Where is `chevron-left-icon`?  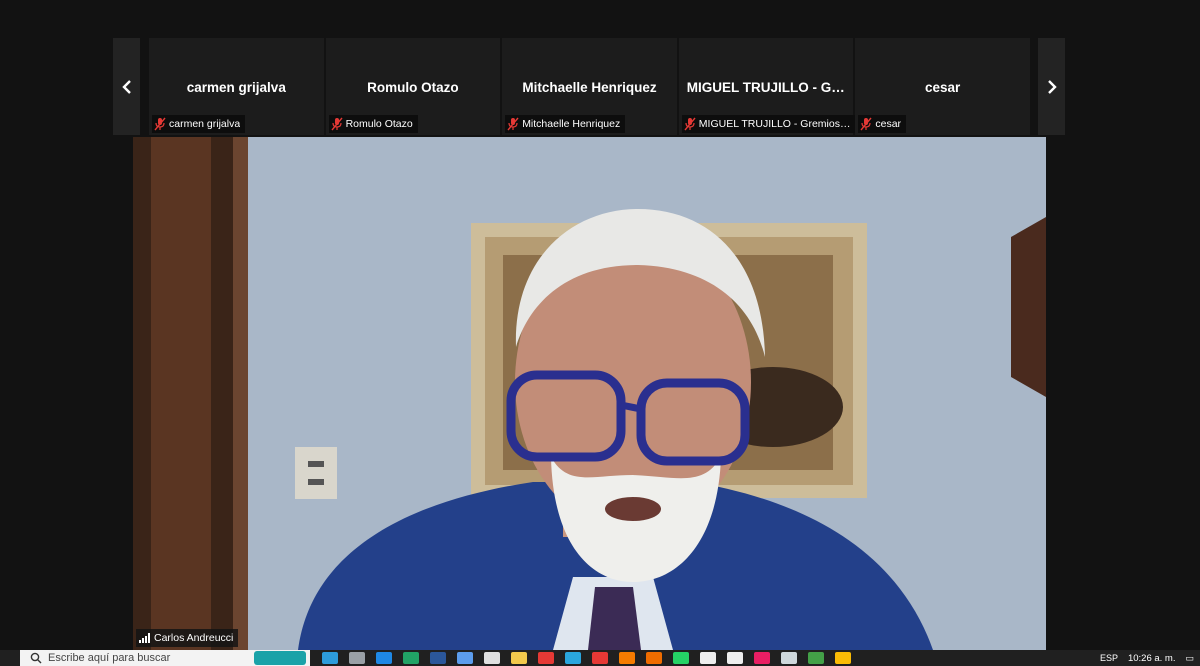
chevron-left-icon is located at coordinates (126, 86).